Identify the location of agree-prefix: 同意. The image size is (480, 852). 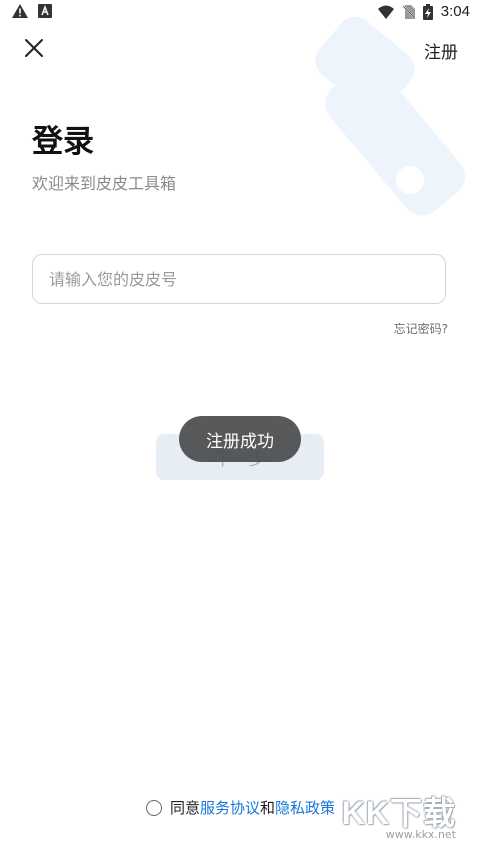
(185, 808).